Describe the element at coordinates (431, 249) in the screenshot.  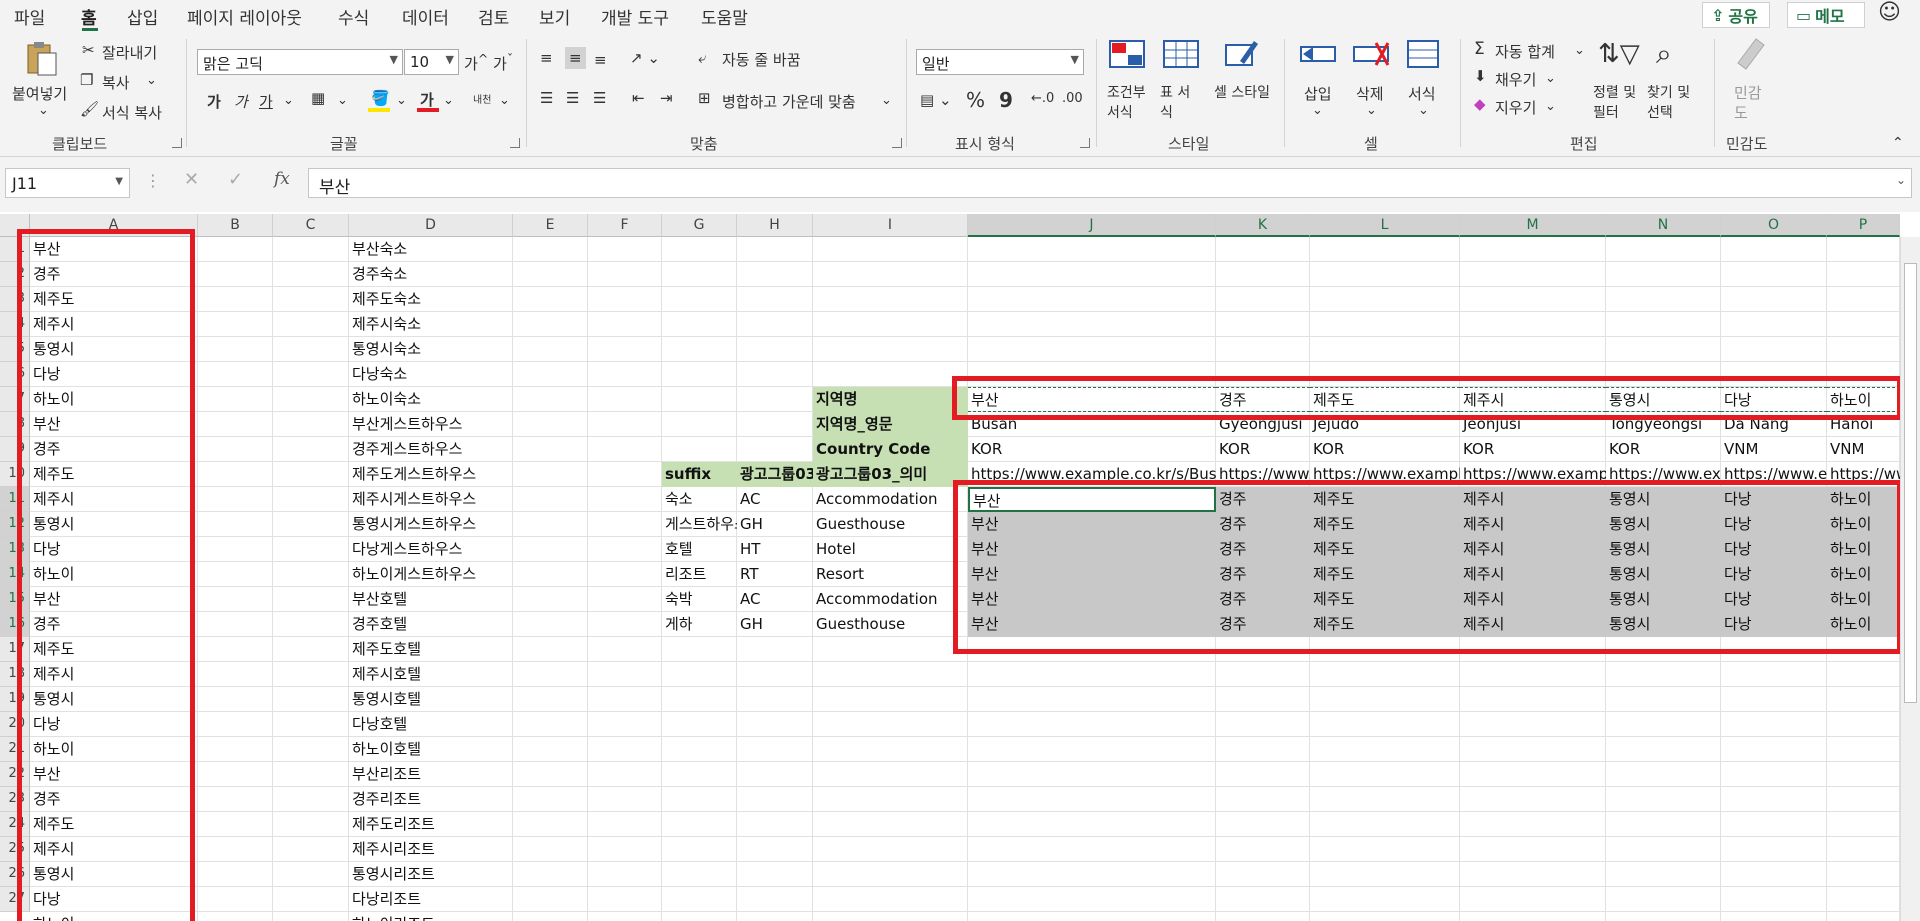
I see `cell-d1: 부산숙소` at that location.